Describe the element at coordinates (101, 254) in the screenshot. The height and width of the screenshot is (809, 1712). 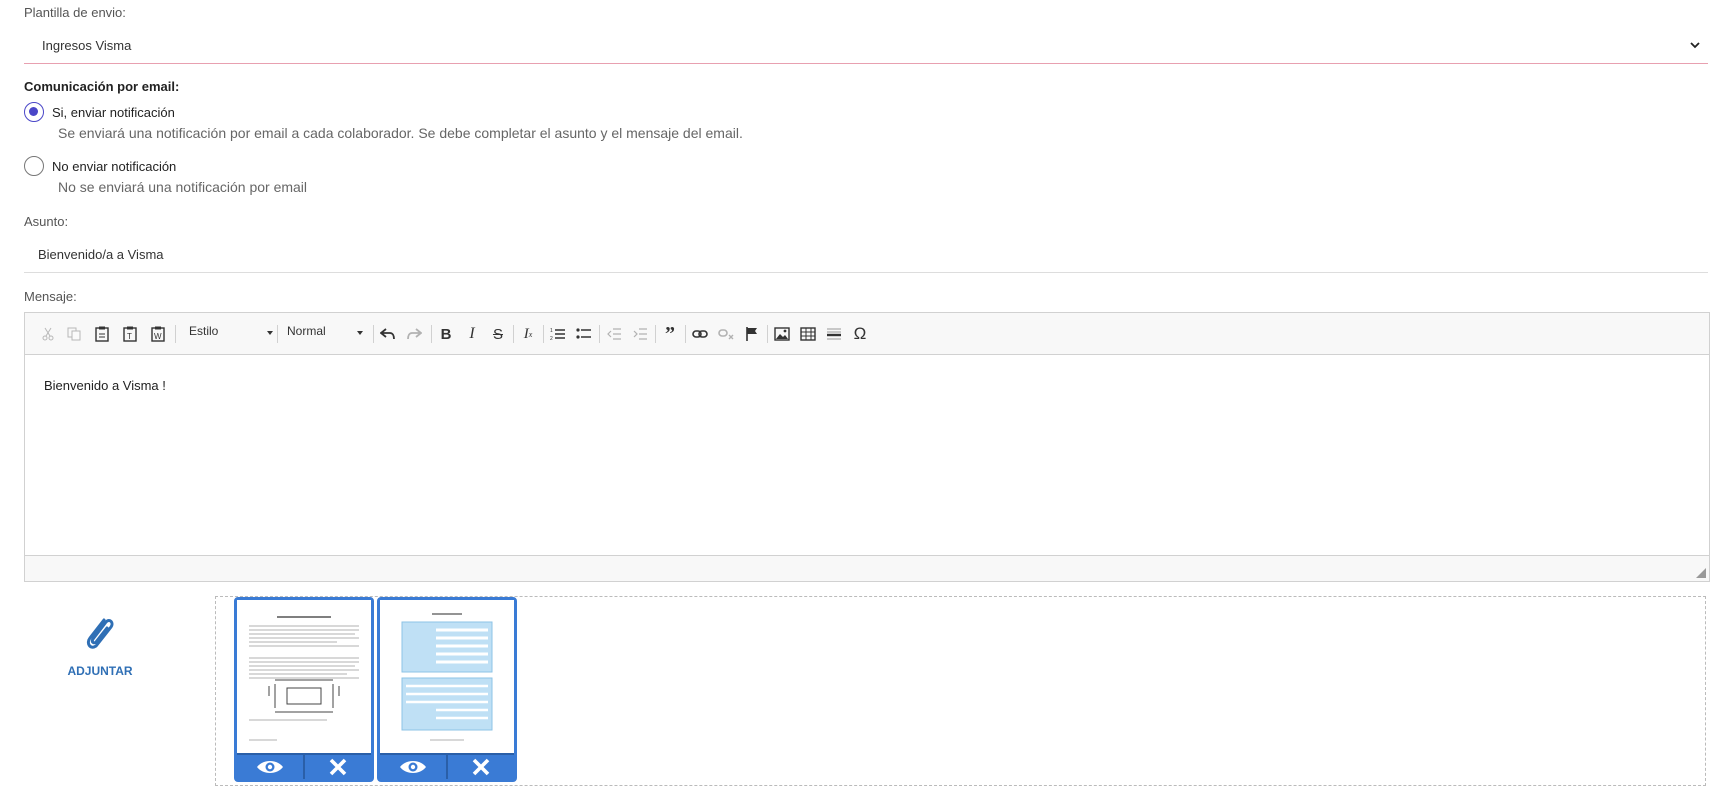
I see `subject-input-value: Bienvenido/a a Visma` at that location.